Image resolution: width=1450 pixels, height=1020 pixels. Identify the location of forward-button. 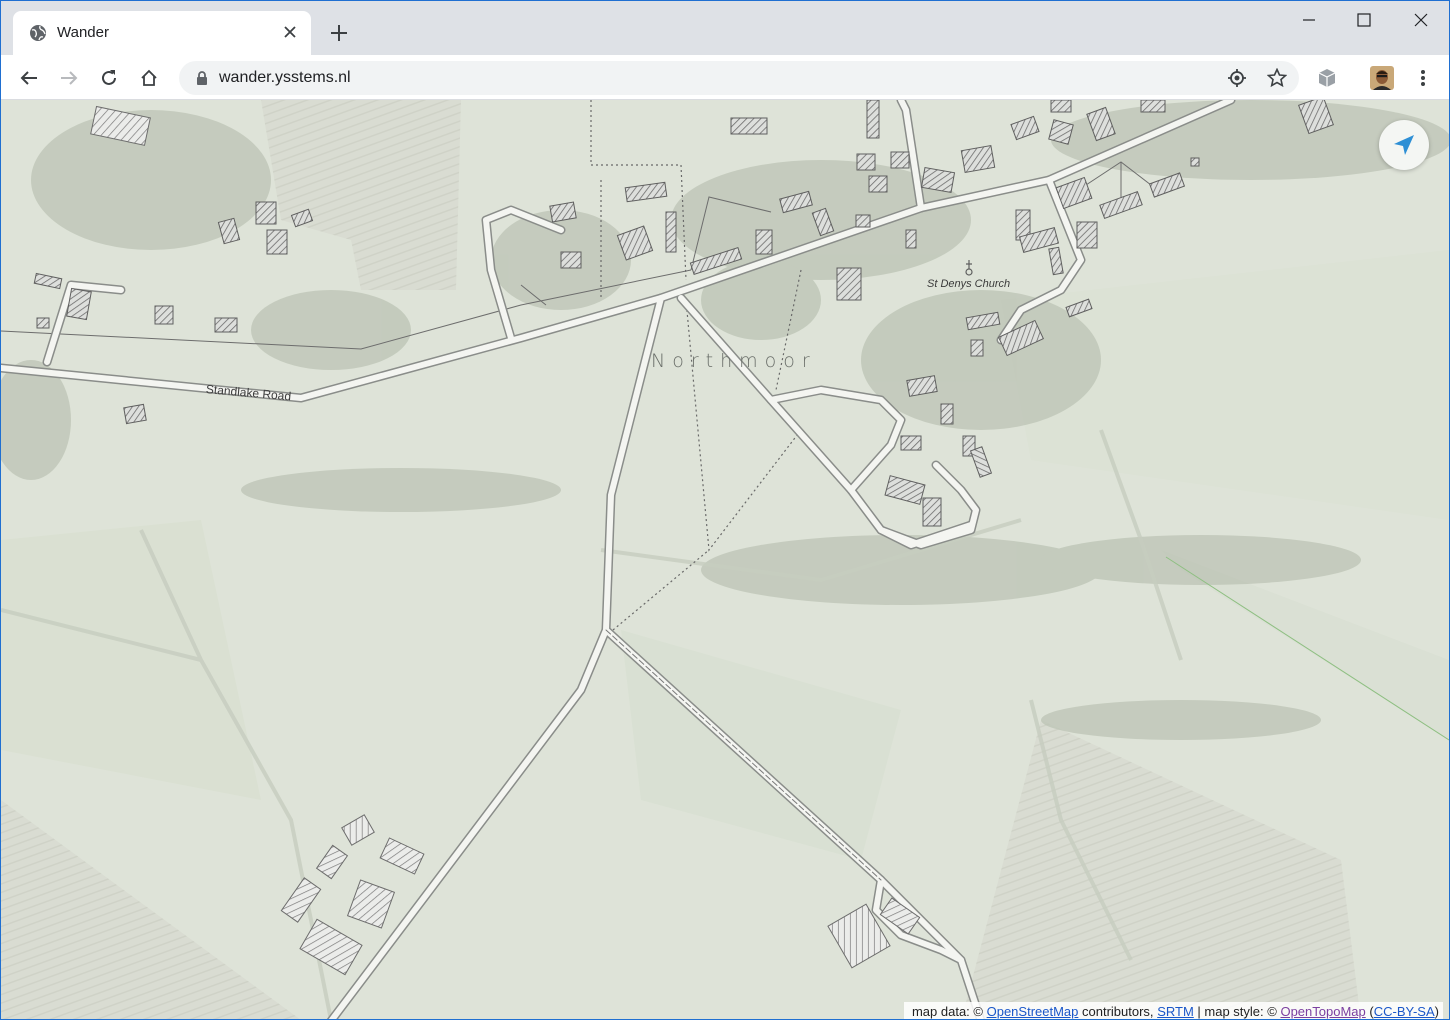
(69, 78).